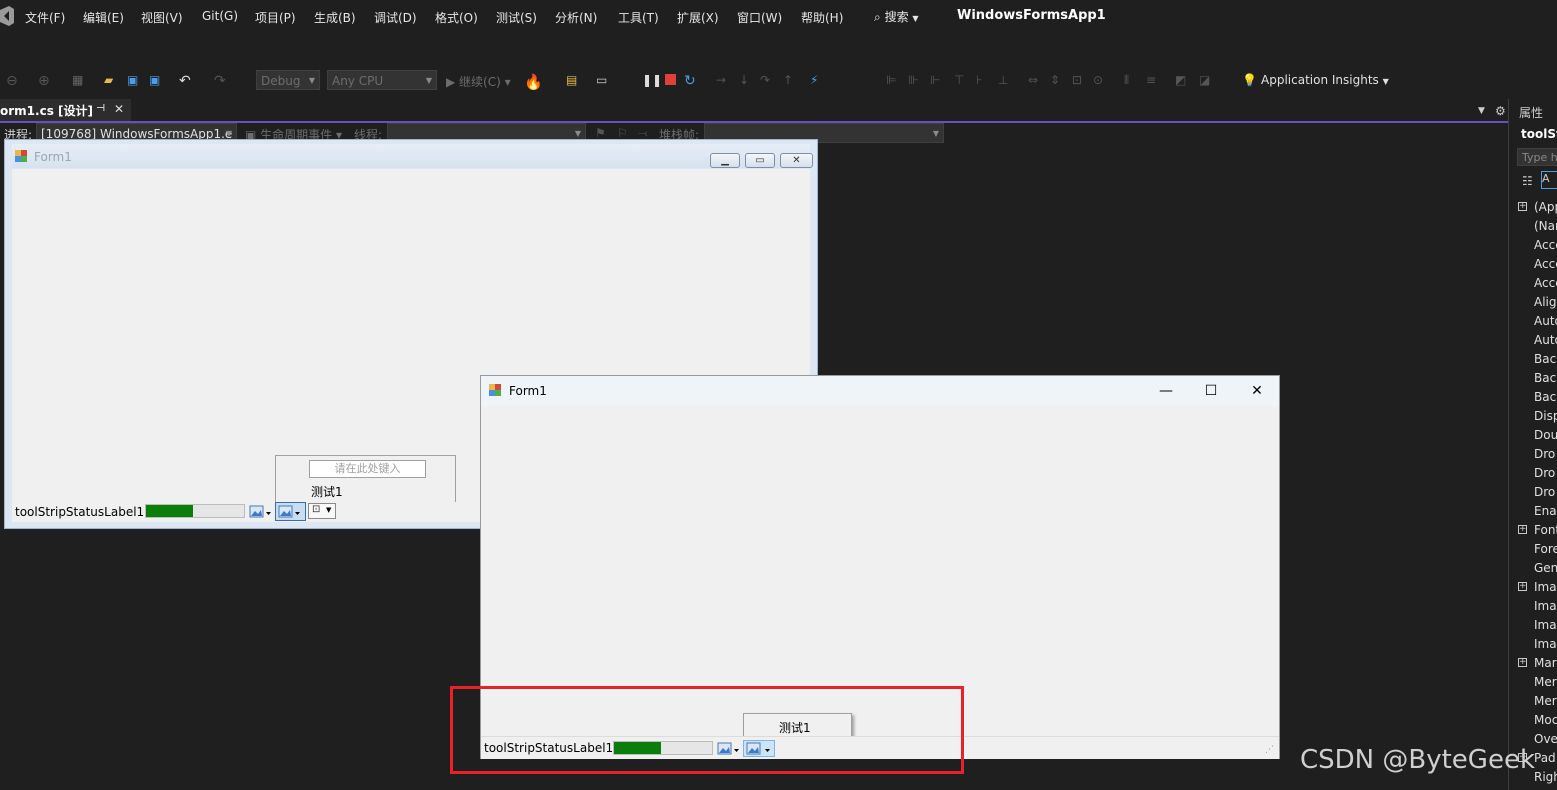  Describe the element at coordinates (516, 17) in the screenshot. I see `menu-test: 测试(S)` at that location.